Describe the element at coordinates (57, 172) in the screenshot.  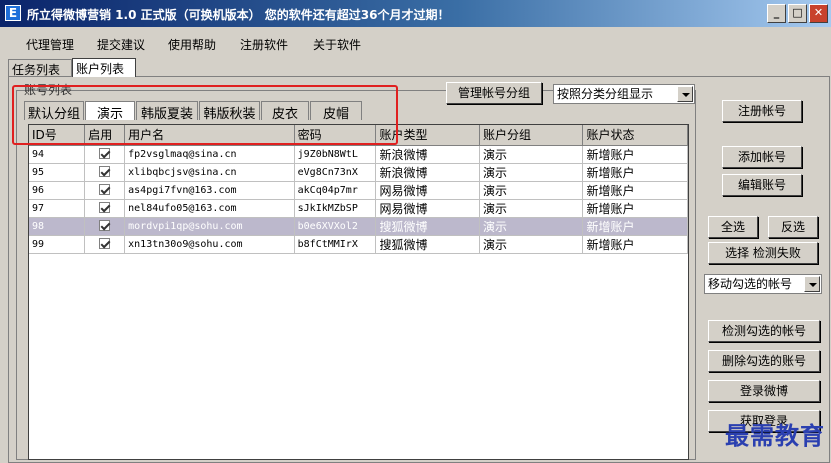
I see `cell-id: 95` at that location.